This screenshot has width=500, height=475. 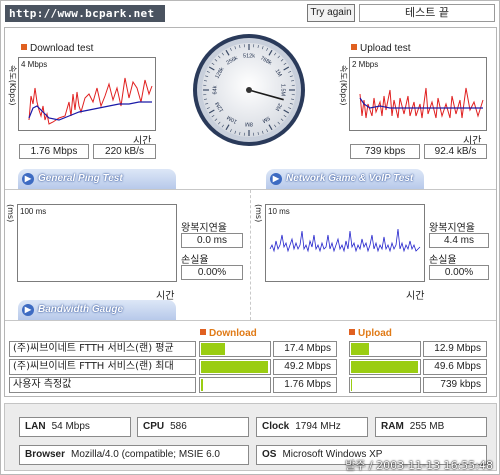 I want to click on ram-info: RAM 255 MB, so click(x=431, y=427).